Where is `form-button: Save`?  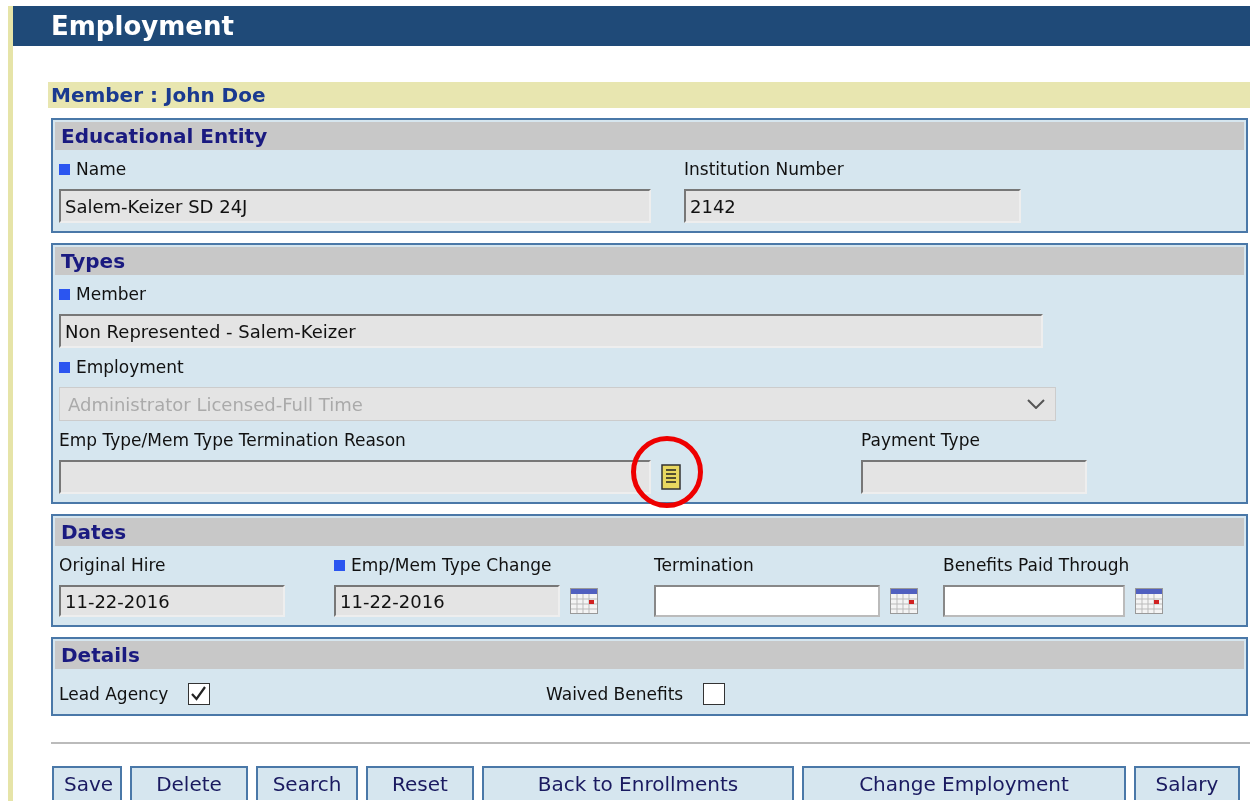 form-button: Save is located at coordinates (87, 783).